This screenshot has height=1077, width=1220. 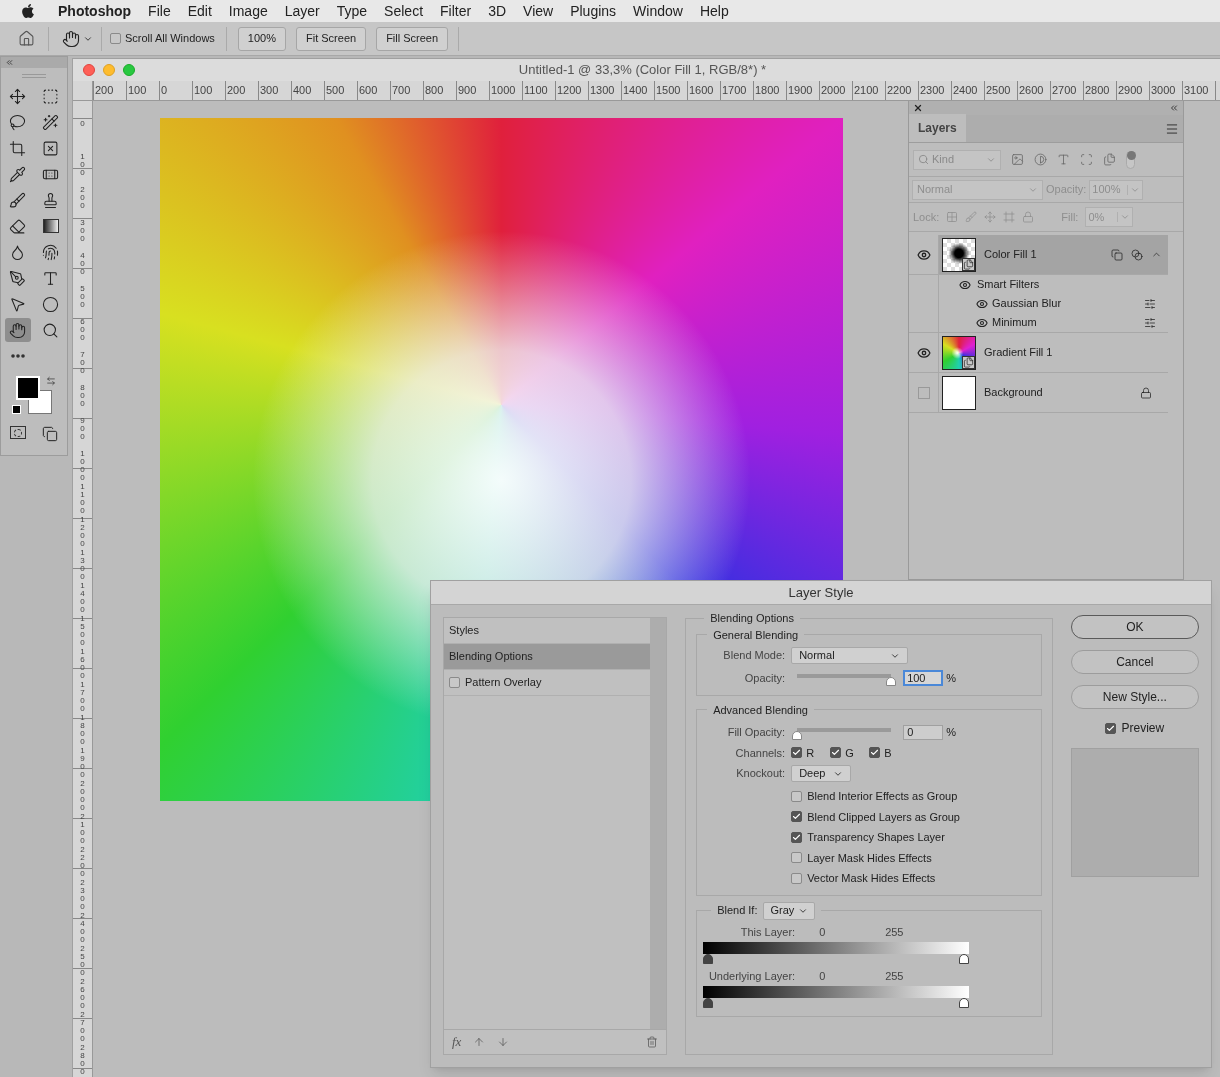 I want to click on style-list-item: Pattern Overlay, so click(x=547, y=683).